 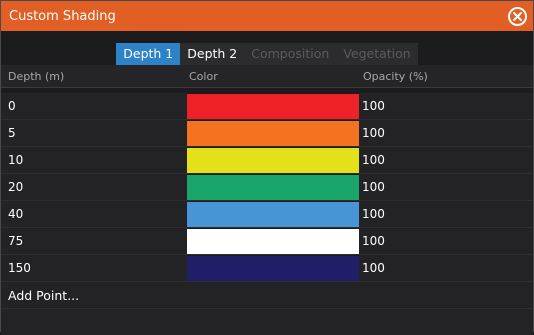 I want to click on close-icon, so click(x=517, y=16).